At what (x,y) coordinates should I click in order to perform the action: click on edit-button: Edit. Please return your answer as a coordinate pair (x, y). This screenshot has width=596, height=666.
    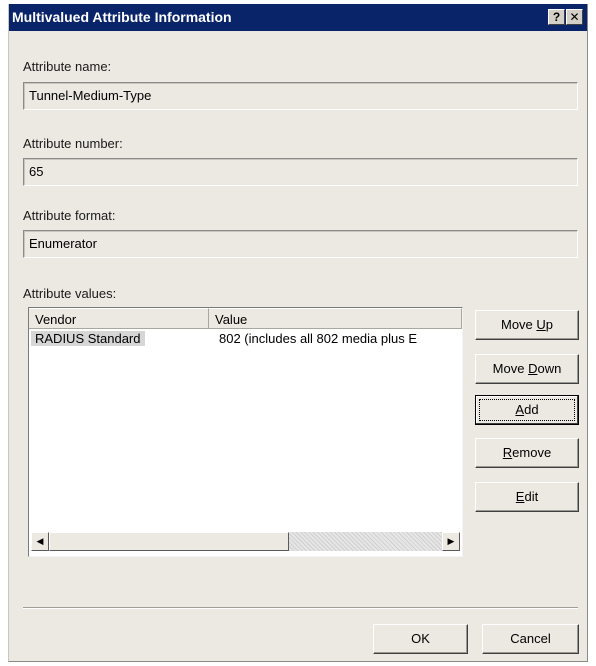
    Looking at the image, I should click on (527, 497).